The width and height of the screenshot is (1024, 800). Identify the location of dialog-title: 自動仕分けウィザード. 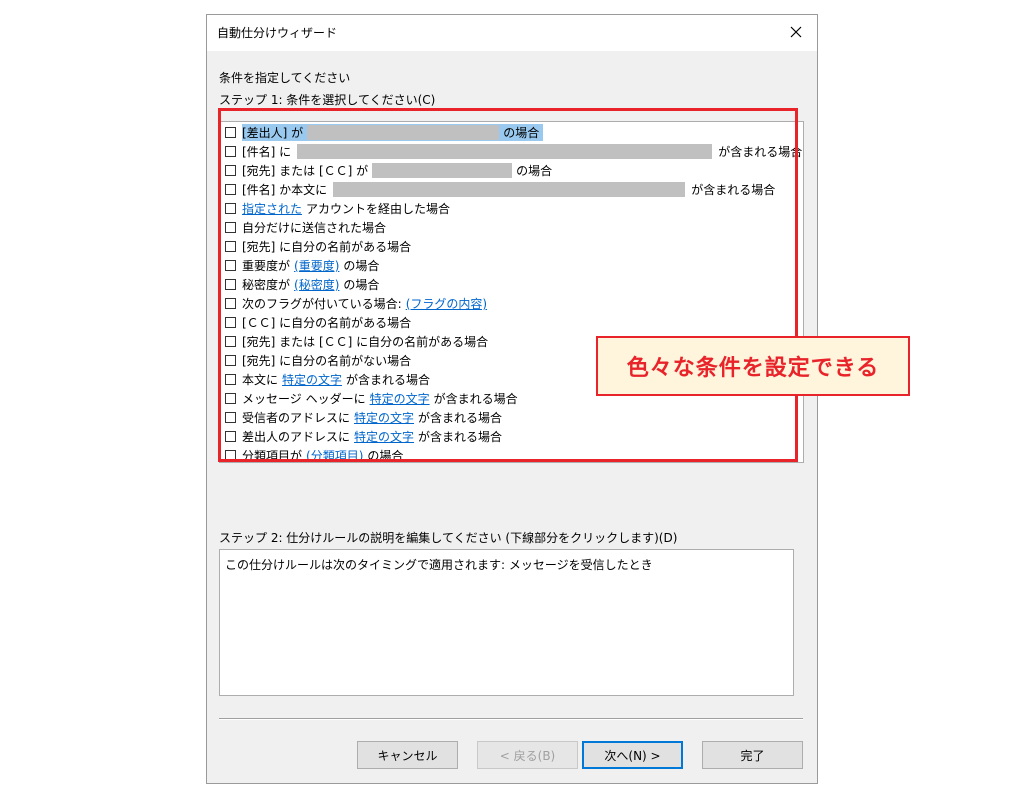
(277, 33).